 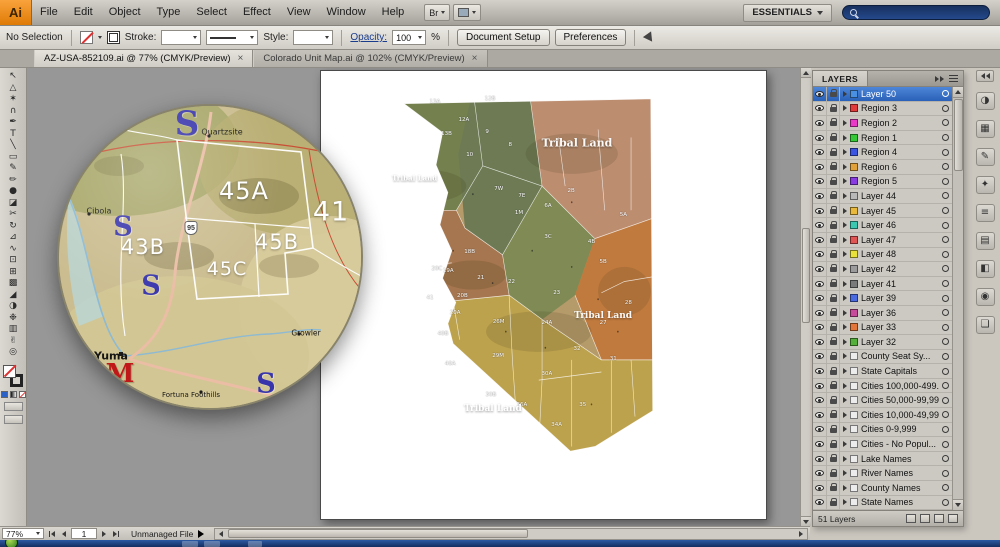 What do you see at coordinates (86, 37) in the screenshot?
I see `fill-swatch` at bounding box center [86, 37].